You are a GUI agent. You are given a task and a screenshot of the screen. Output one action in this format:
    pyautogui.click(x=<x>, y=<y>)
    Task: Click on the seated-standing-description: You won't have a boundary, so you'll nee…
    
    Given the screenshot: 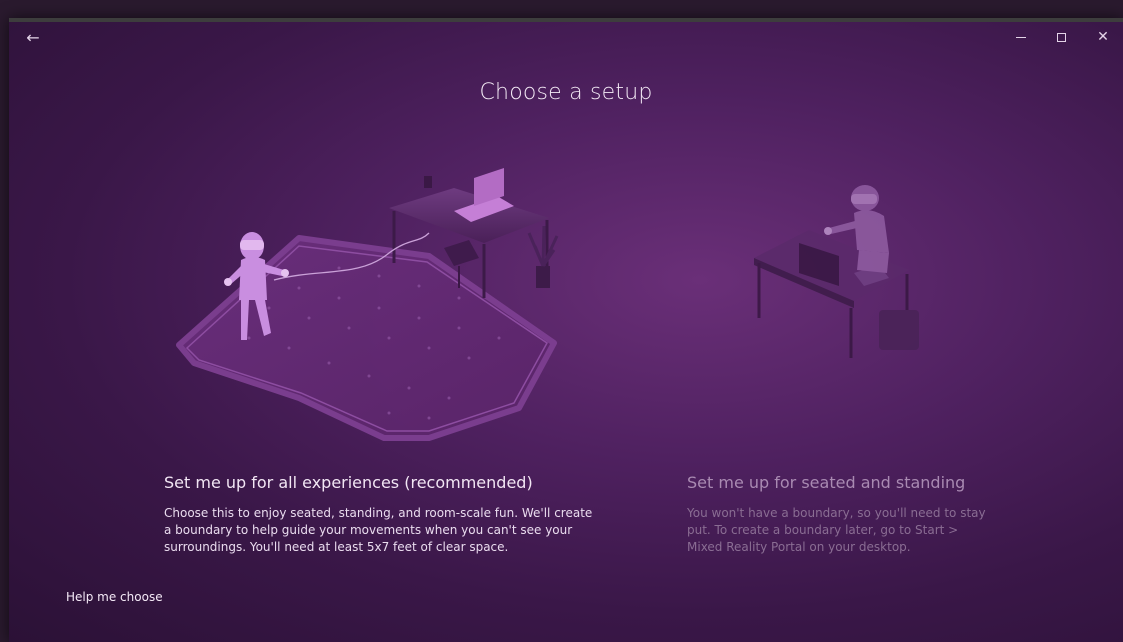 What is the action you would take?
    pyautogui.click(x=836, y=530)
    